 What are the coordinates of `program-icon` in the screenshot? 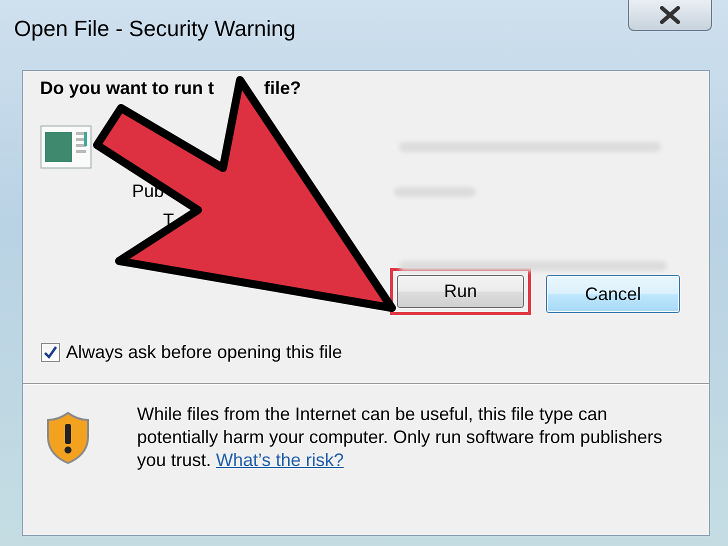 It's located at (66, 147).